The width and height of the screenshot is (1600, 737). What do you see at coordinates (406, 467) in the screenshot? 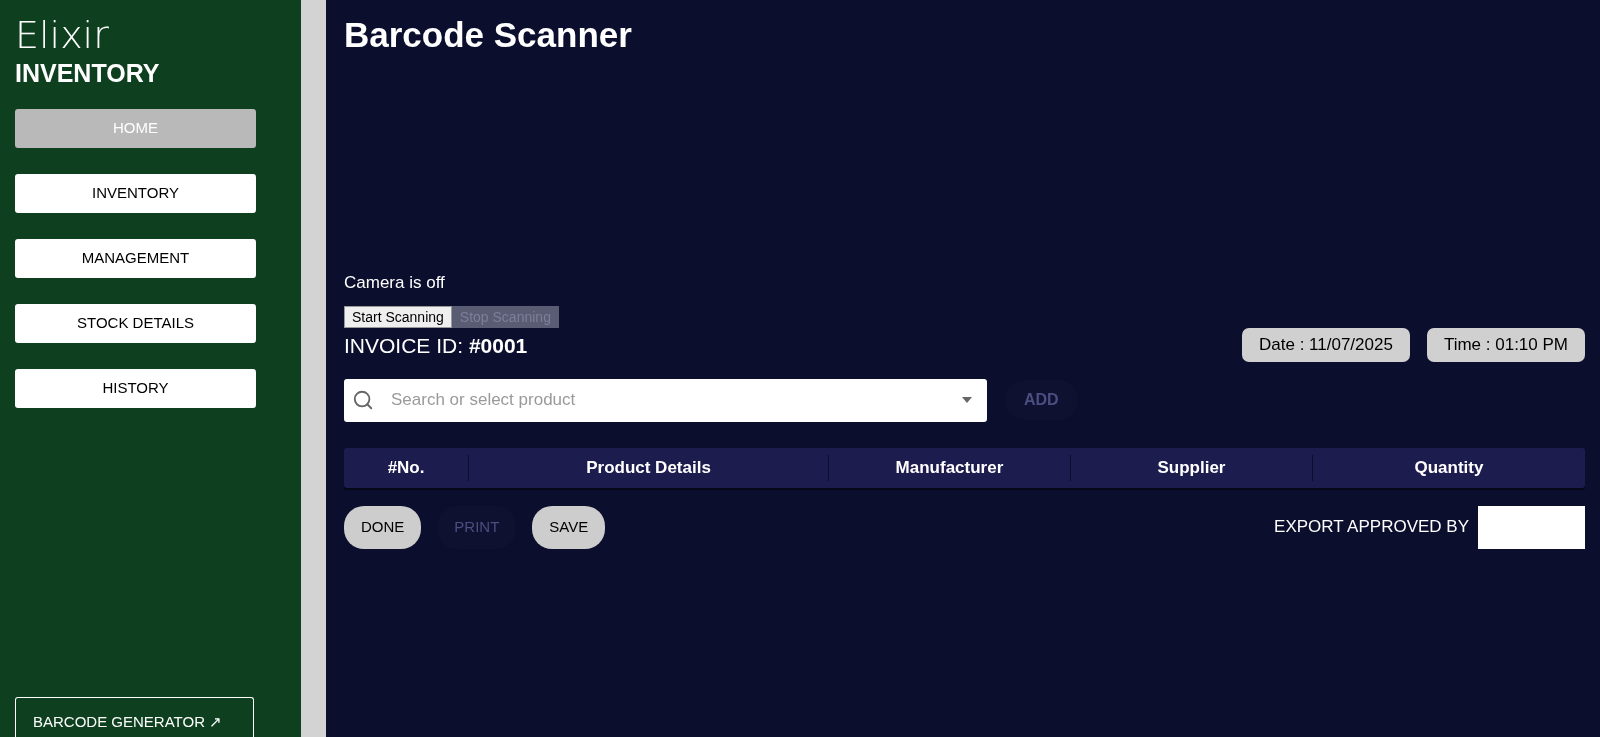
I see `column-header: #No.` at bounding box center [406, 467].